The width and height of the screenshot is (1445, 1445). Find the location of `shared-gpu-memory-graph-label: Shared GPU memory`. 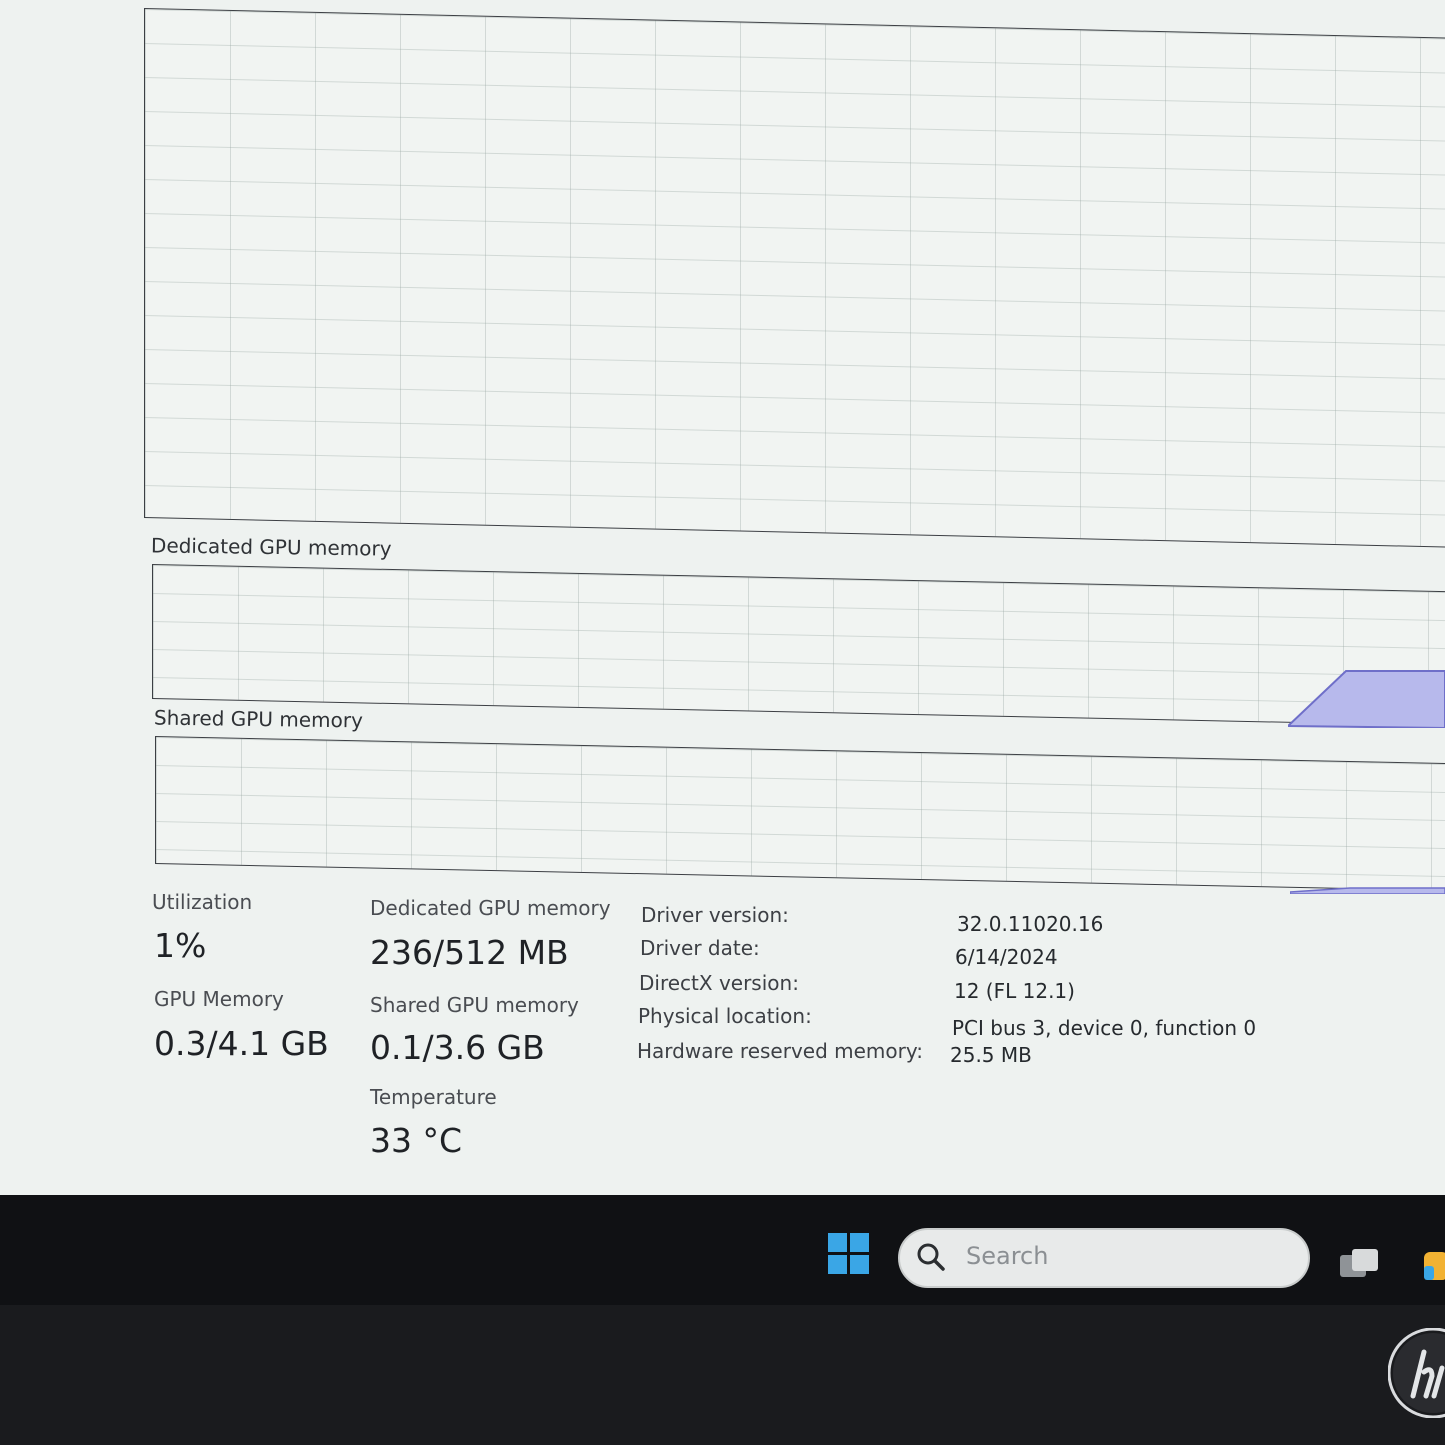

shared-gpu-memory-graph-label: Shared GPU memory is located at coordinates (258, 719).